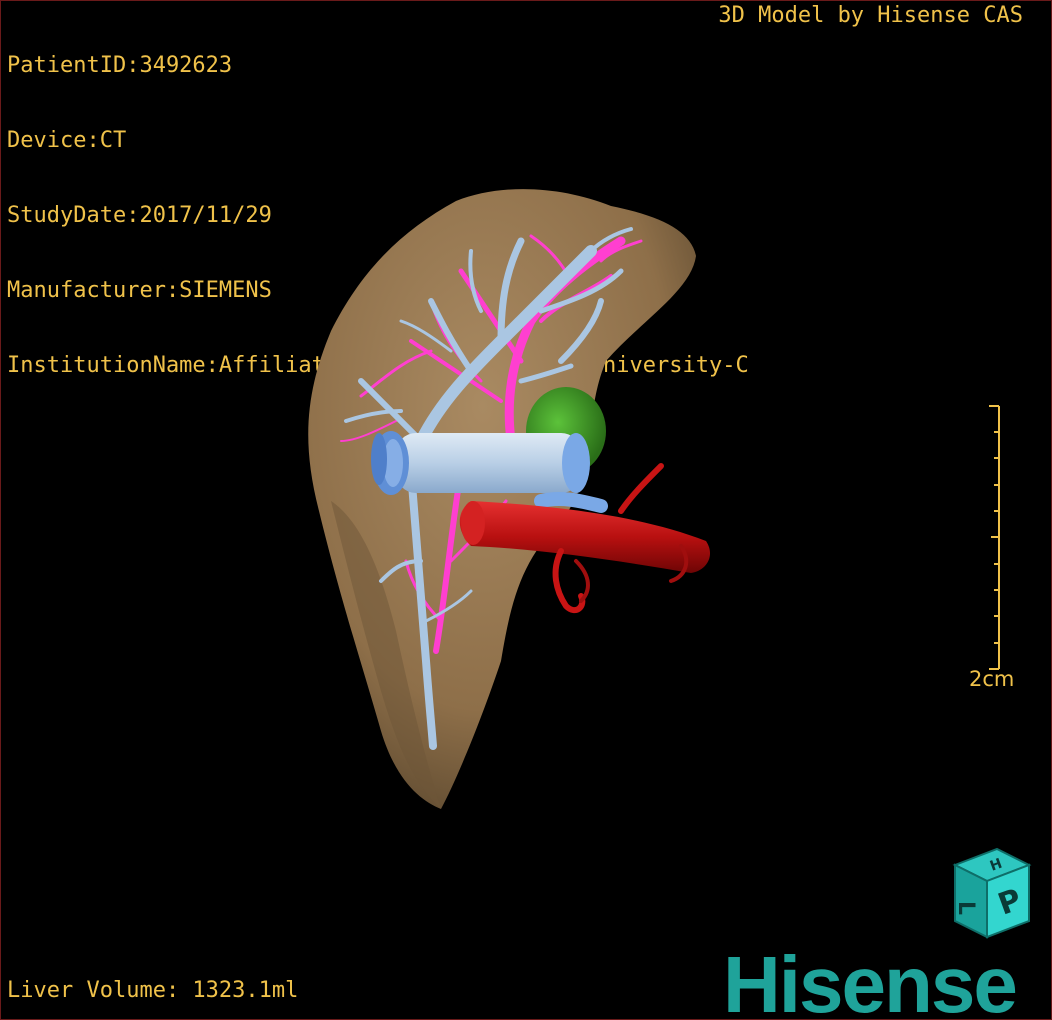  I want to click on liver-volume: Liver Volume: 1323.1ml, so click(153, 990).